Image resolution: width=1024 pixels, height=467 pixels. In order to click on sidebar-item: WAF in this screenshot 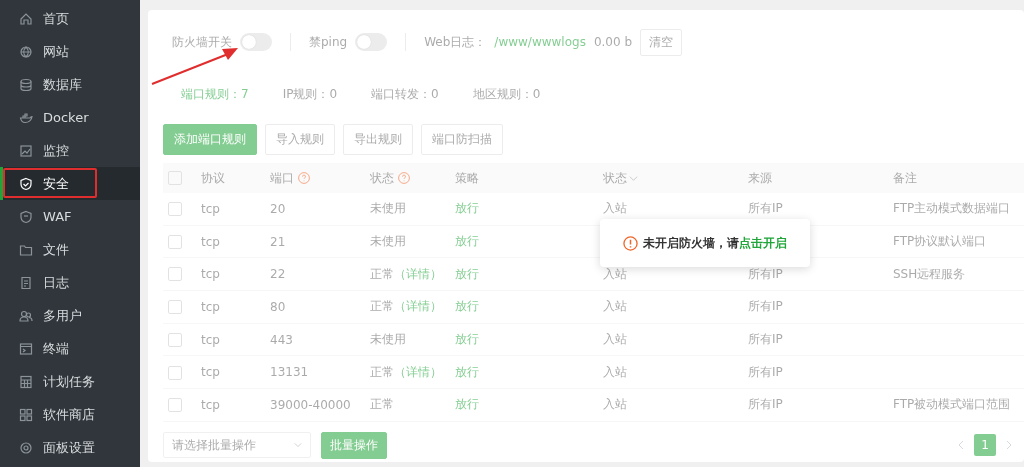, I will do `click(70, 216)`.